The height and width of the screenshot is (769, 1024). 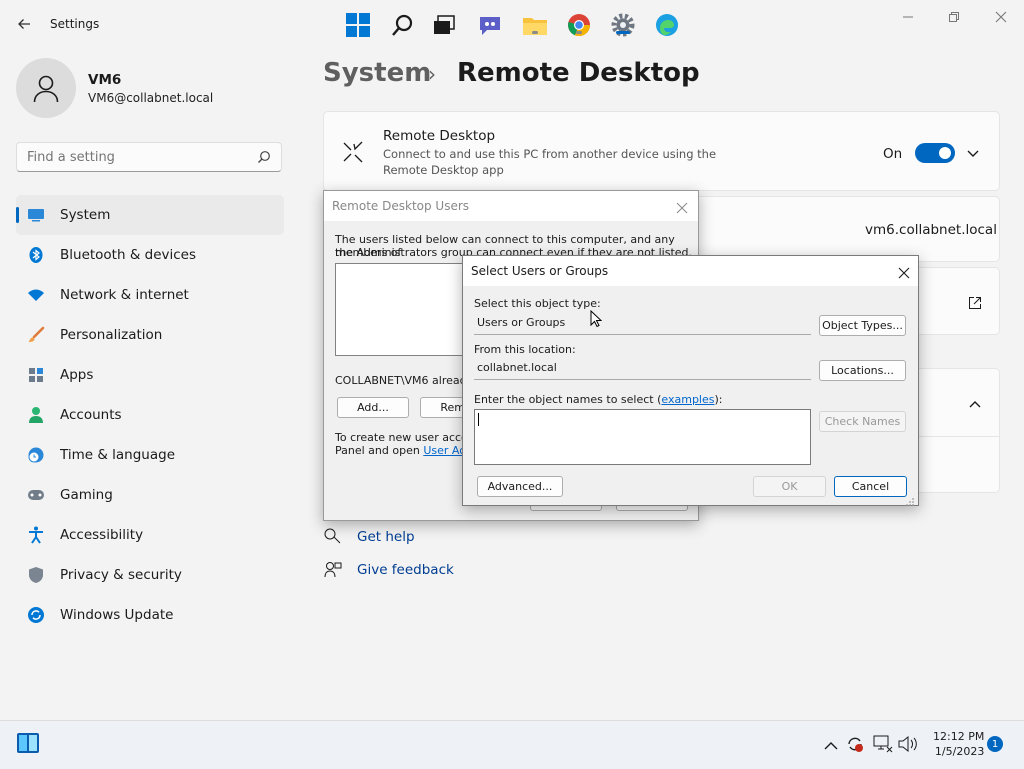 What do you see at coordinates (540, 271) in the screenshot?
I see `dialog-title: Select Users or Groups` at bounding box center [540, 271].